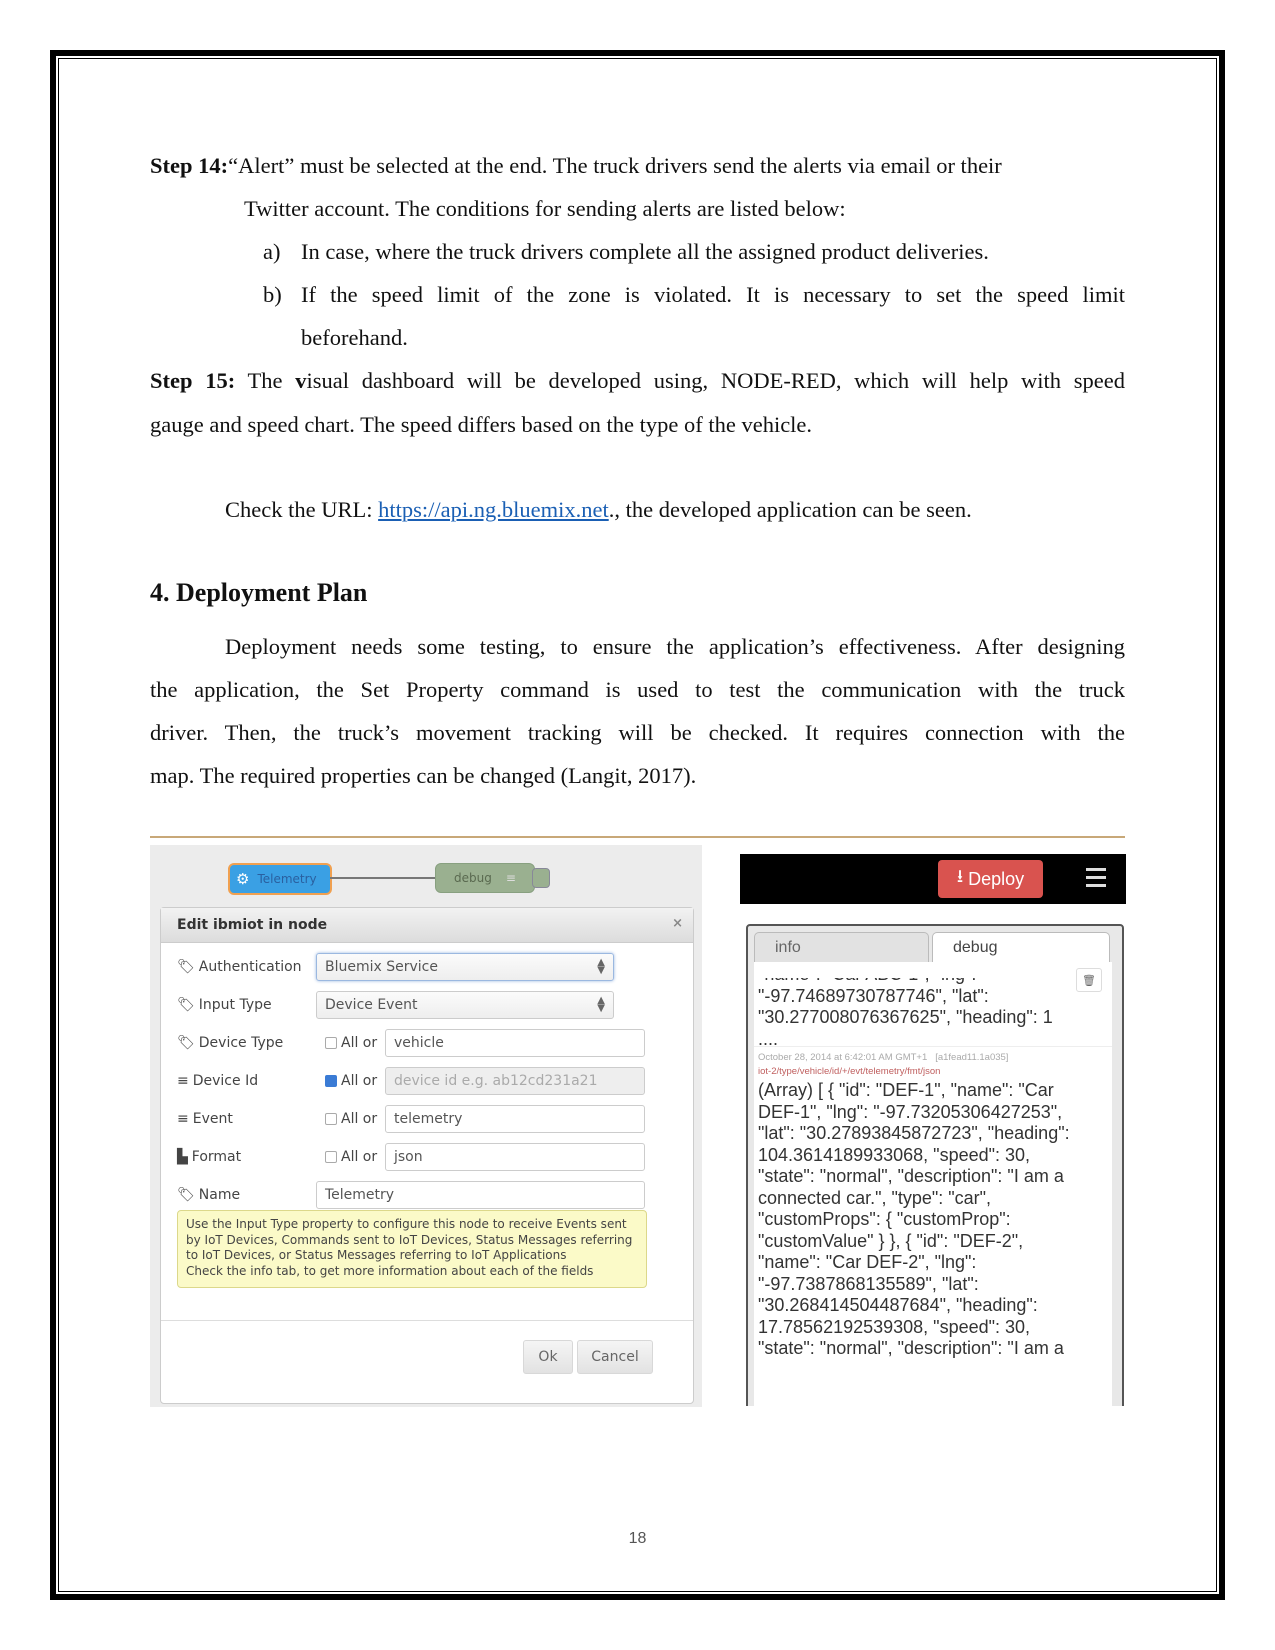 This screenshot has height=1650, width=1275. I want to click on field-device-type: 🏷︎ Device Type, so click(230, 1043).